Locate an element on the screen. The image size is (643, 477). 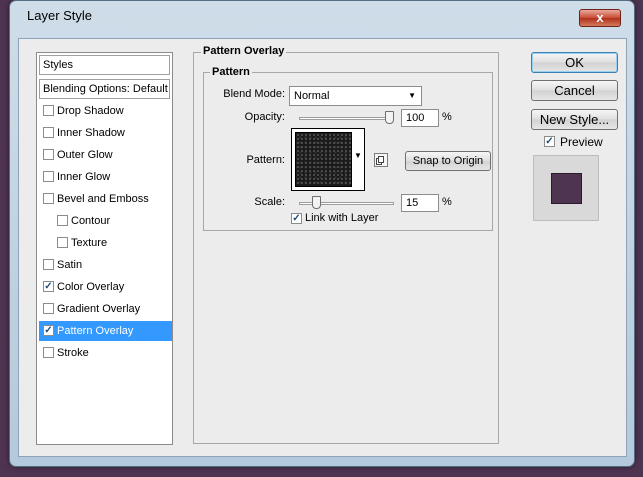
title-bar: Layer Style x is located at coordinates (322, 15).